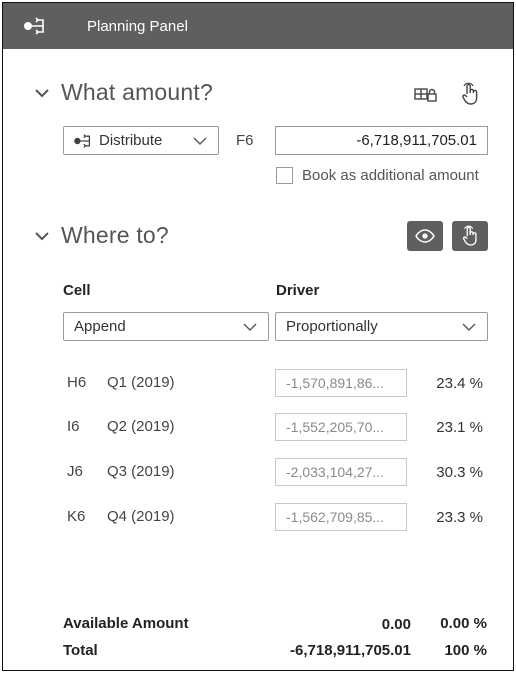 This screenshot has height=673, width=516. What do you see at coordinates (137, 92) in the screenshot?
I see `what-amount-title: What amount?` at bounding box center [137, 92].